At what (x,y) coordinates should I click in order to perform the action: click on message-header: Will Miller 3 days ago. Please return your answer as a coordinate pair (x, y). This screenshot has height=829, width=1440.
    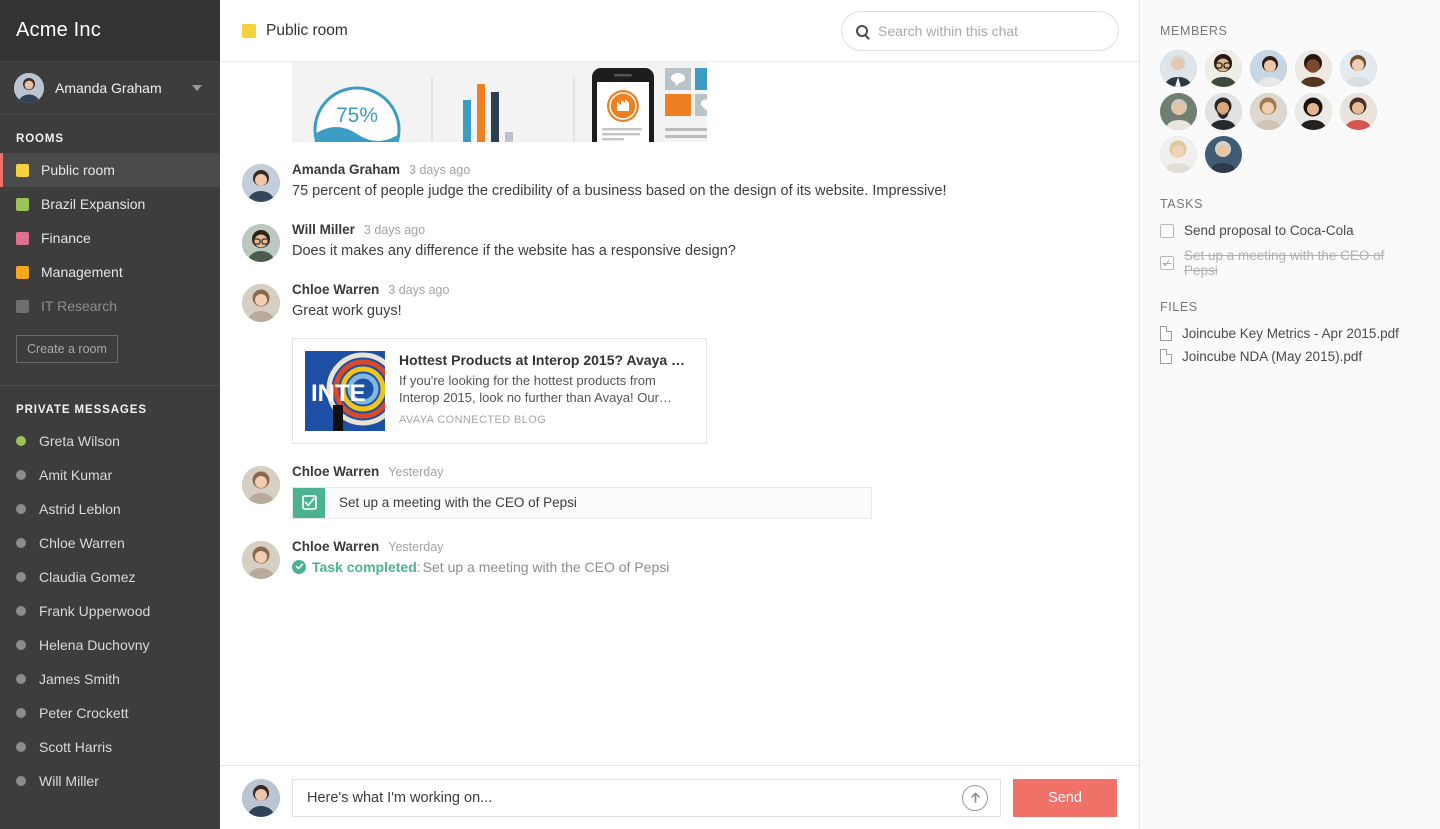
    Looking at the image, I should click on (704, 229).